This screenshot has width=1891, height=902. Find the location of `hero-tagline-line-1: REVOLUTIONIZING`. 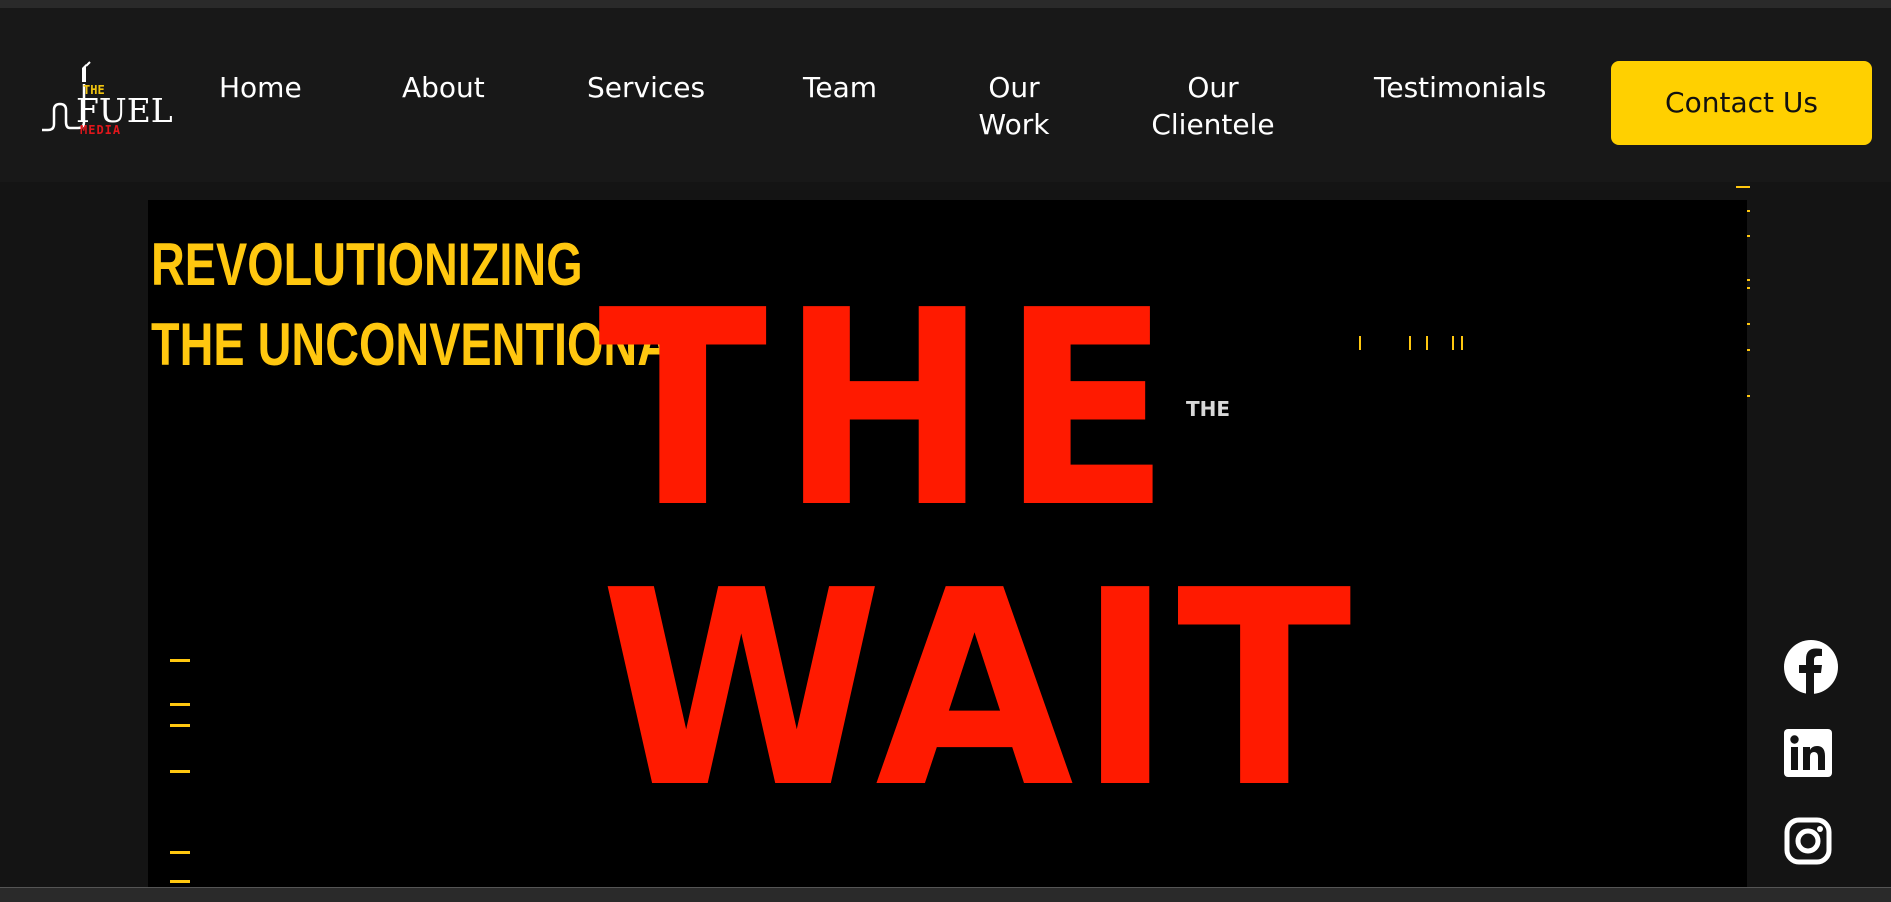

hero-tagline-line-1: REVOLUTIONIZING is located at coordinates (367, 264).